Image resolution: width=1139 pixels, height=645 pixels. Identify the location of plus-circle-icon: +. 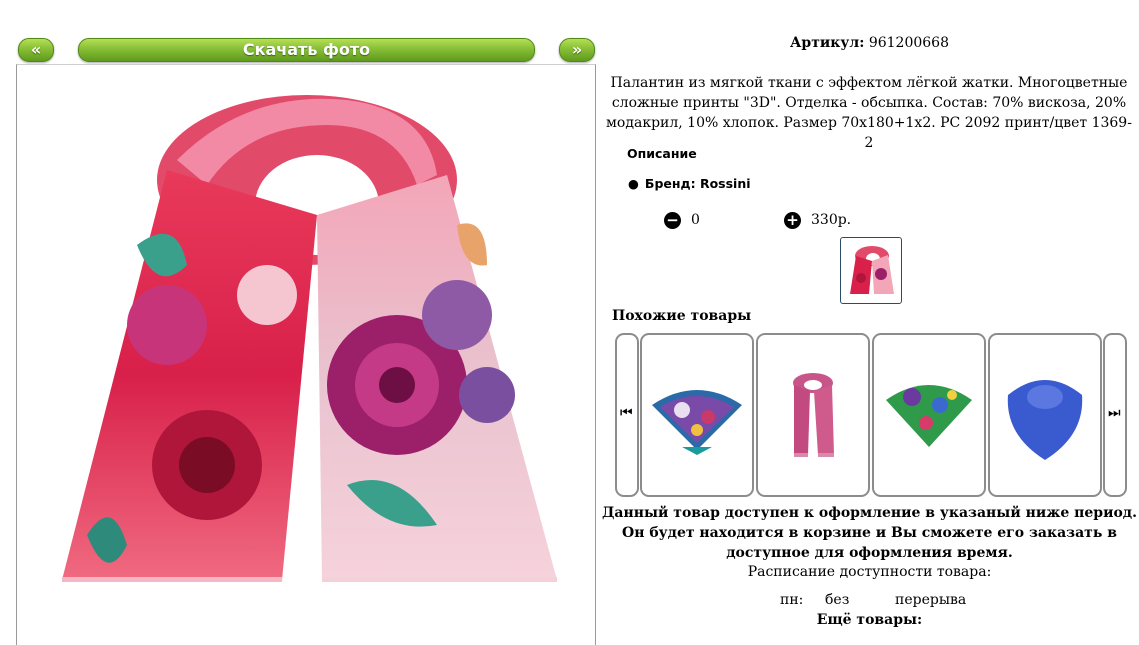
(792, 220).